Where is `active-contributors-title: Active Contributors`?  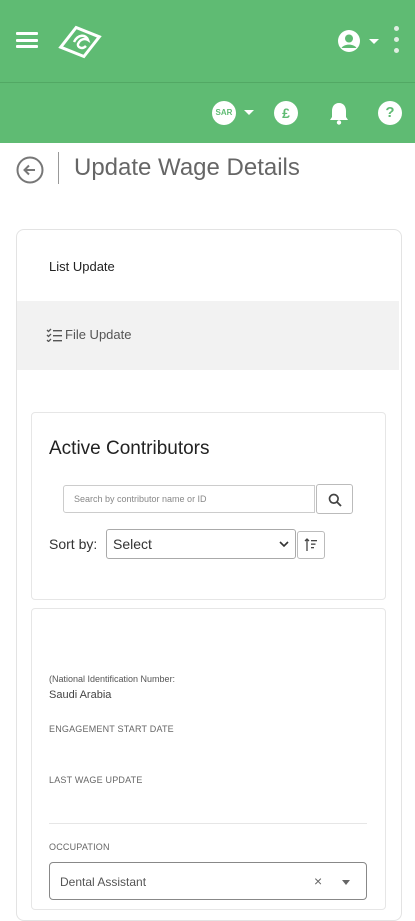 active-contributors-title: Active Contributors is located at coordinates (129, 448).